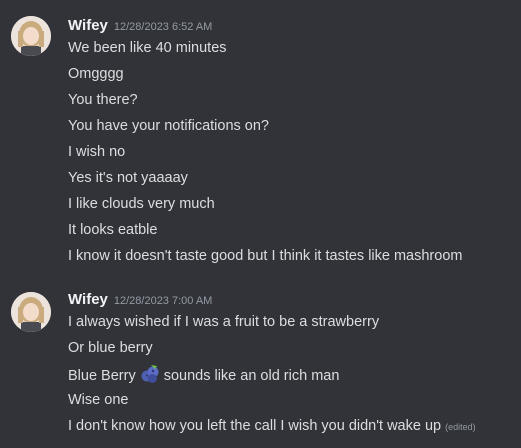  I want to click on message-text: Or blue berry, so click(110, 348).